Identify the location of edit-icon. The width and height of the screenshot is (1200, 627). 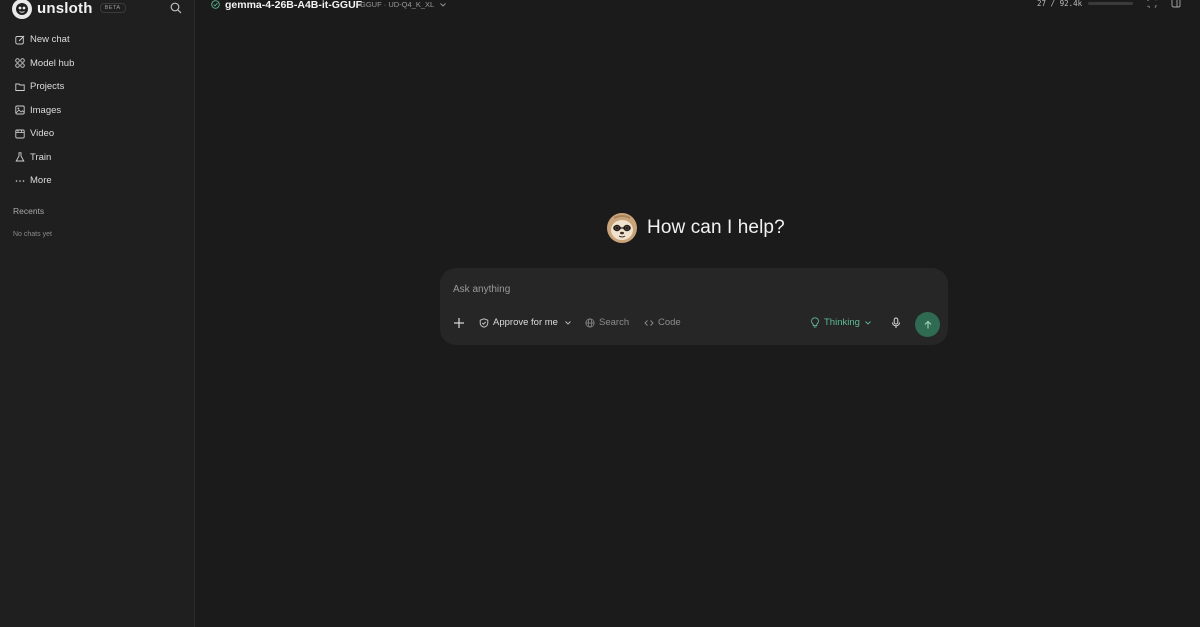
(20, 40).